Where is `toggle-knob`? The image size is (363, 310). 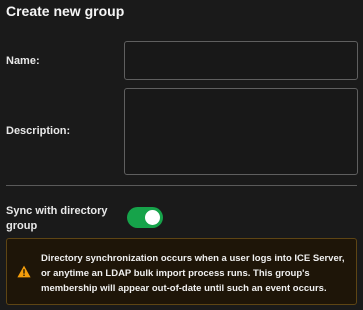
toggle-knob is located at coordinates (152, 217).